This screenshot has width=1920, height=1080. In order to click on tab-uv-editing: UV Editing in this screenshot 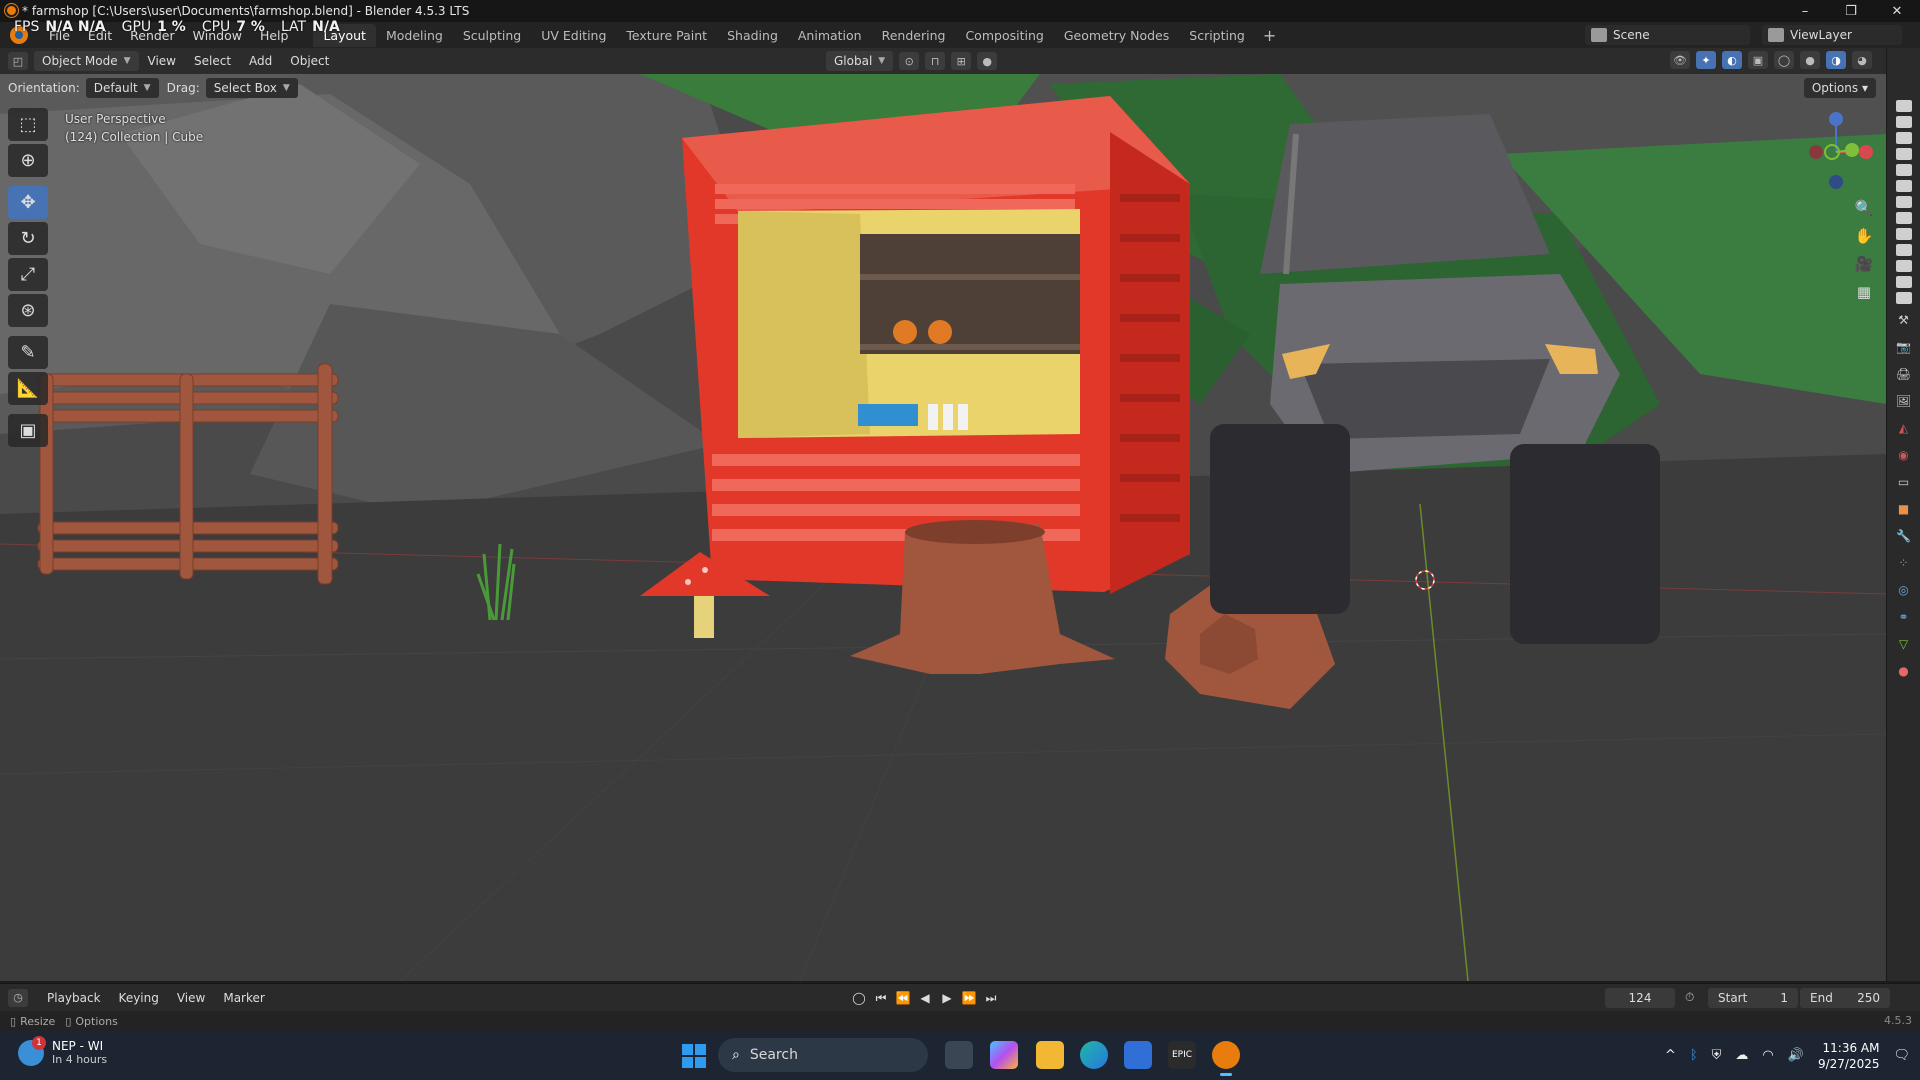, I will do `click(573, 35)`.